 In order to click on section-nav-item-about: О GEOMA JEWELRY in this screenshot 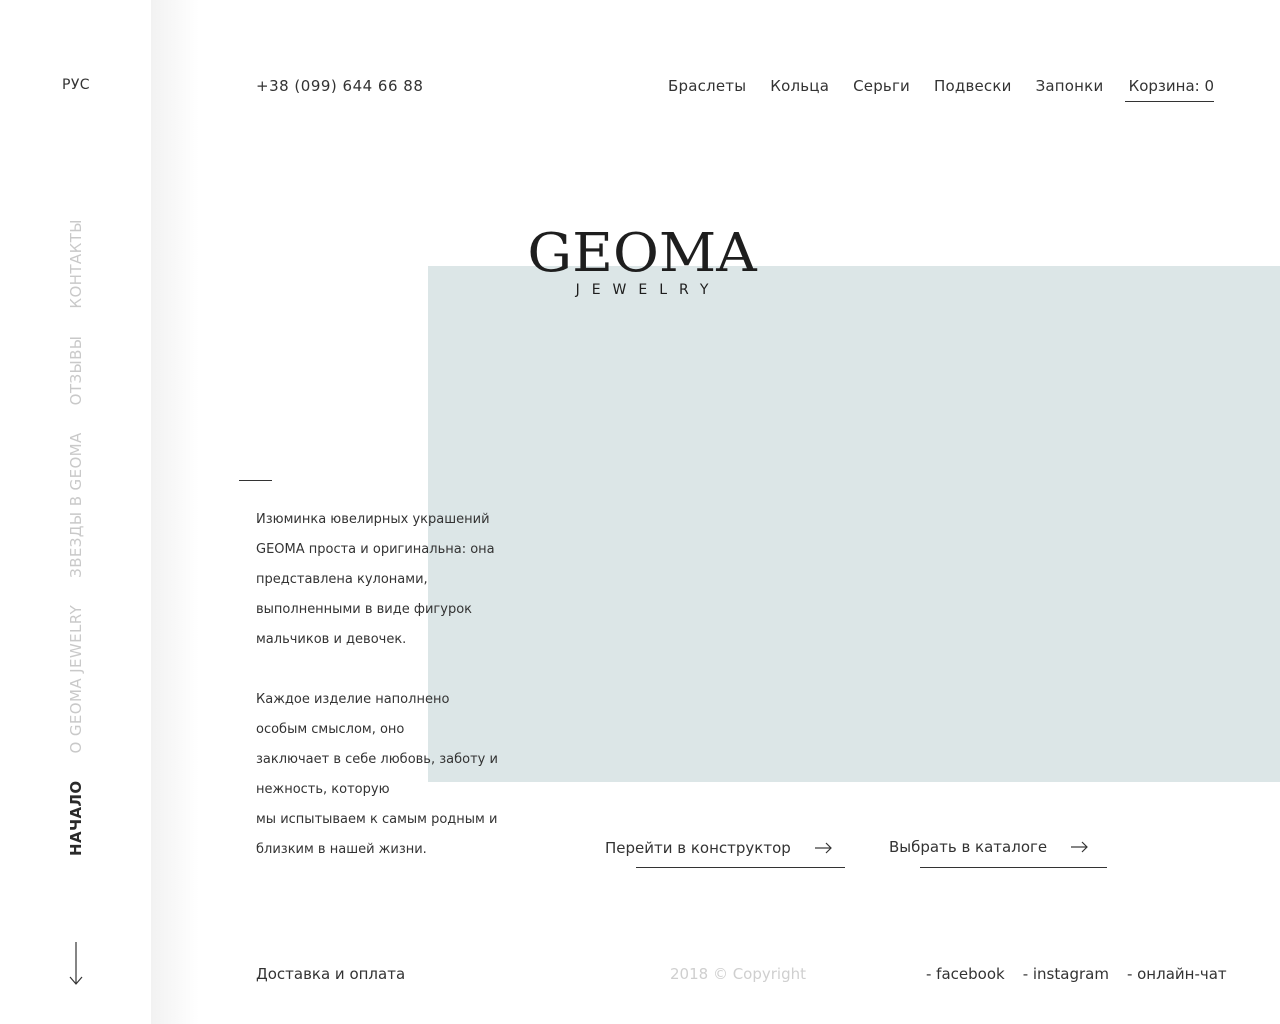, I will do `click(76, 679)`.